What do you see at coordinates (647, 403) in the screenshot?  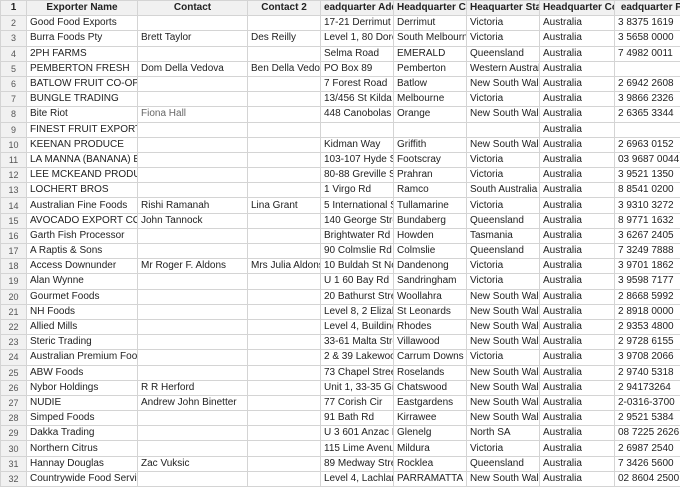 I see `cell: 2-0316-3700` at bounding box center [647, 403].